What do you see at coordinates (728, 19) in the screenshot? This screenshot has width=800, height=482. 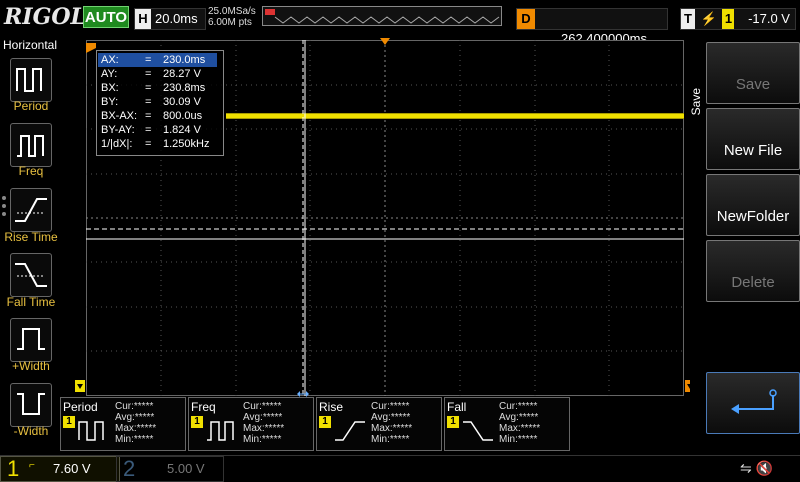 I see `trigger-source: 1` at bounding box center [728, 19].